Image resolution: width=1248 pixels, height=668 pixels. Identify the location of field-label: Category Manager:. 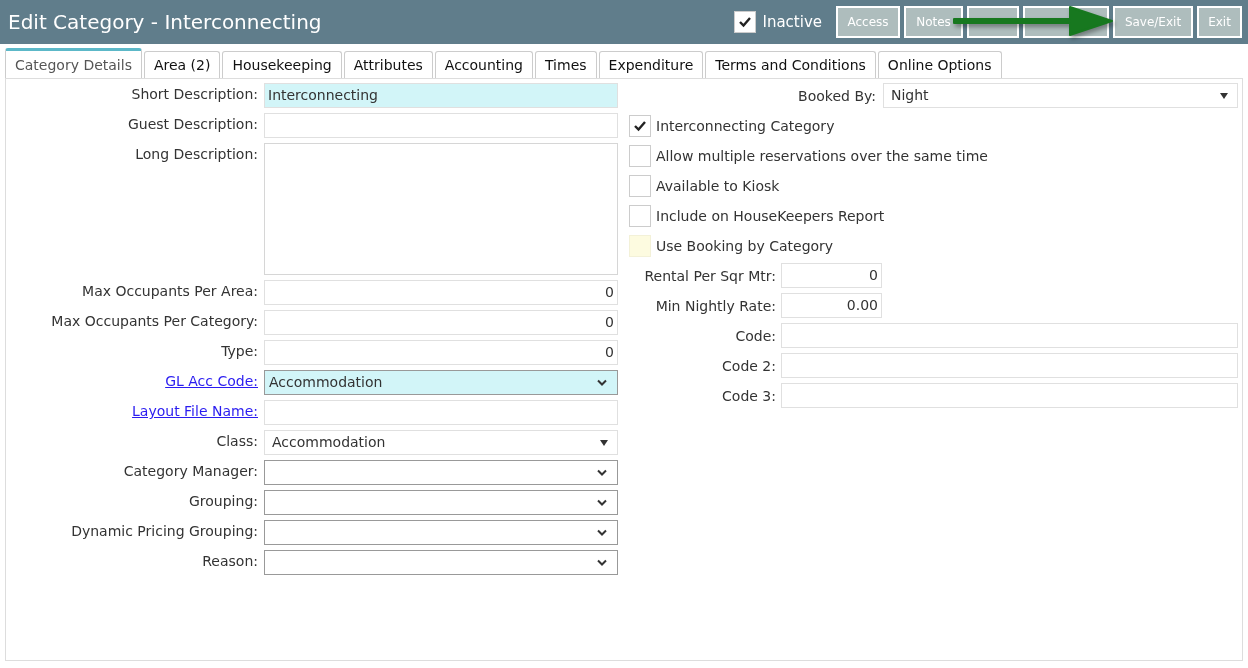
(190, 471).